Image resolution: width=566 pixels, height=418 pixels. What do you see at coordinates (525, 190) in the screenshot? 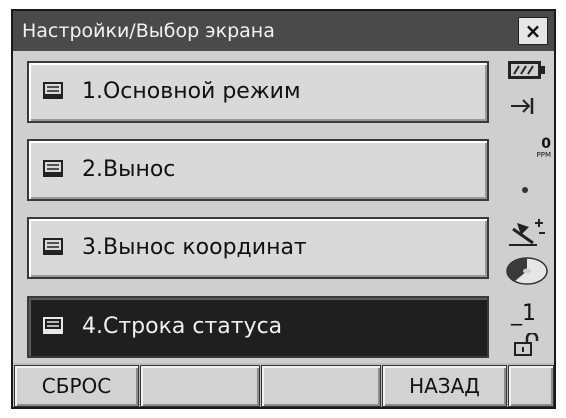
I see `dot-indicator` at bounding box center [525, 190].